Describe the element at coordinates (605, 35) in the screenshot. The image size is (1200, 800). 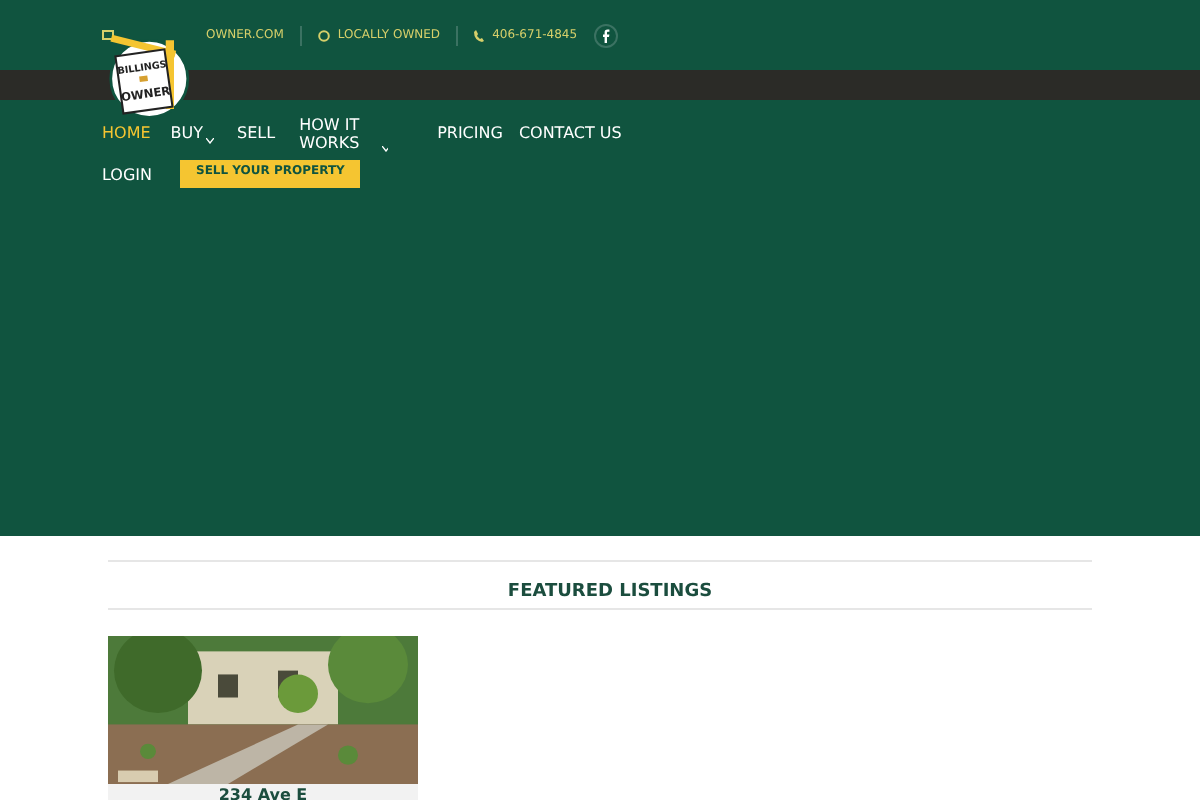
I see `facebook-icon` at that location.